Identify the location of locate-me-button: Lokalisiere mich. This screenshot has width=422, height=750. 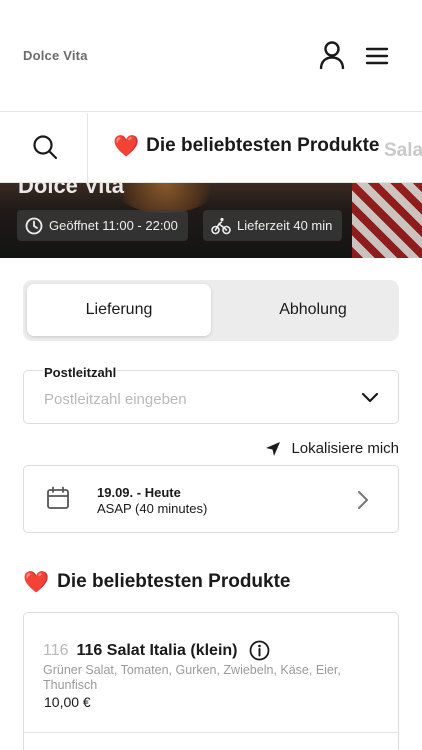
(332, 448).